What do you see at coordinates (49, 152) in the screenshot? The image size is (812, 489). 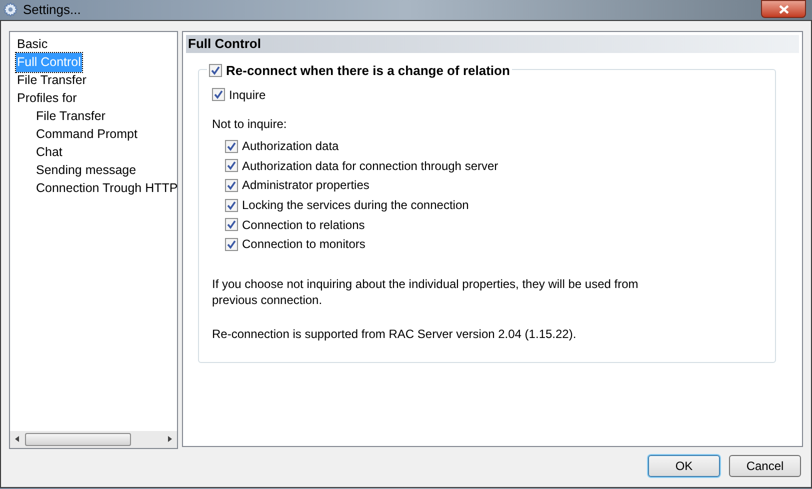 I see `tree-item: Chat` at bounding box center [49, 152].